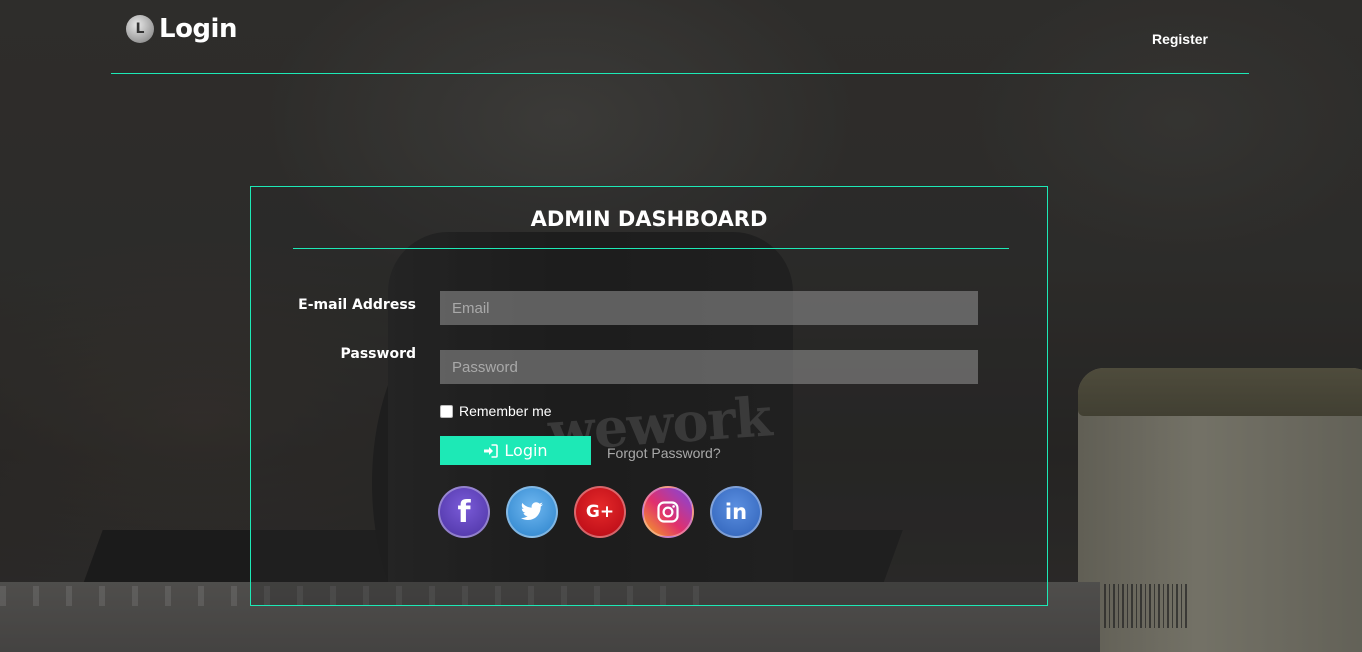 The height and width of the screenshot is (652, 1362). Describe the element at coordinates (357, 305) in the screenshot. I see `email-label: E-mail Address` at that location.